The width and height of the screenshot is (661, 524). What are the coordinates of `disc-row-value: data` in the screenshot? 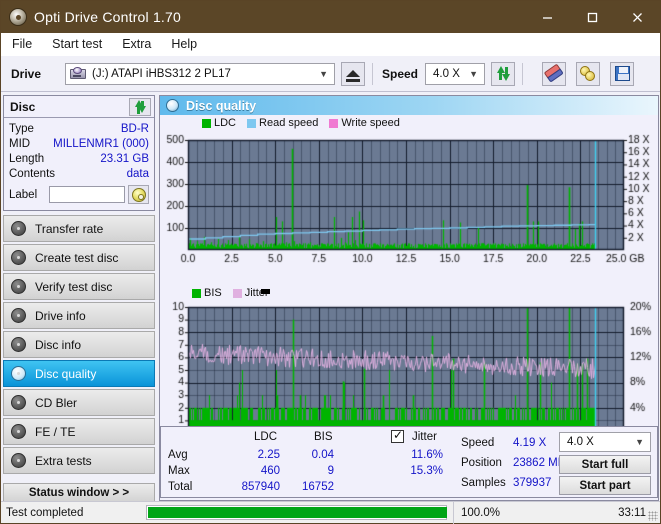 It's located at (137, 174).